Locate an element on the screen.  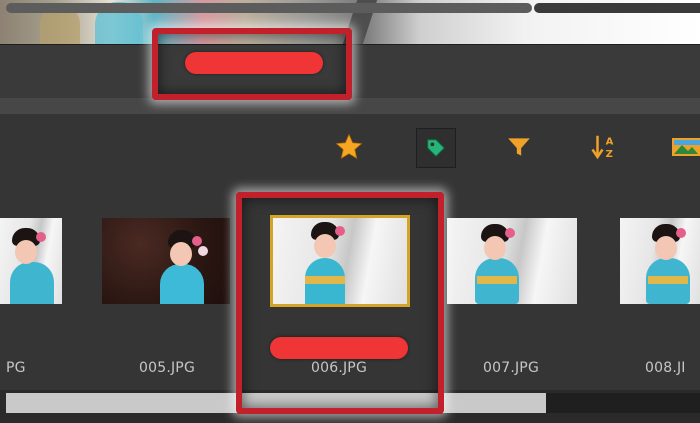
thumbnail-scrollbar-track is located at coordinates (623, 403).